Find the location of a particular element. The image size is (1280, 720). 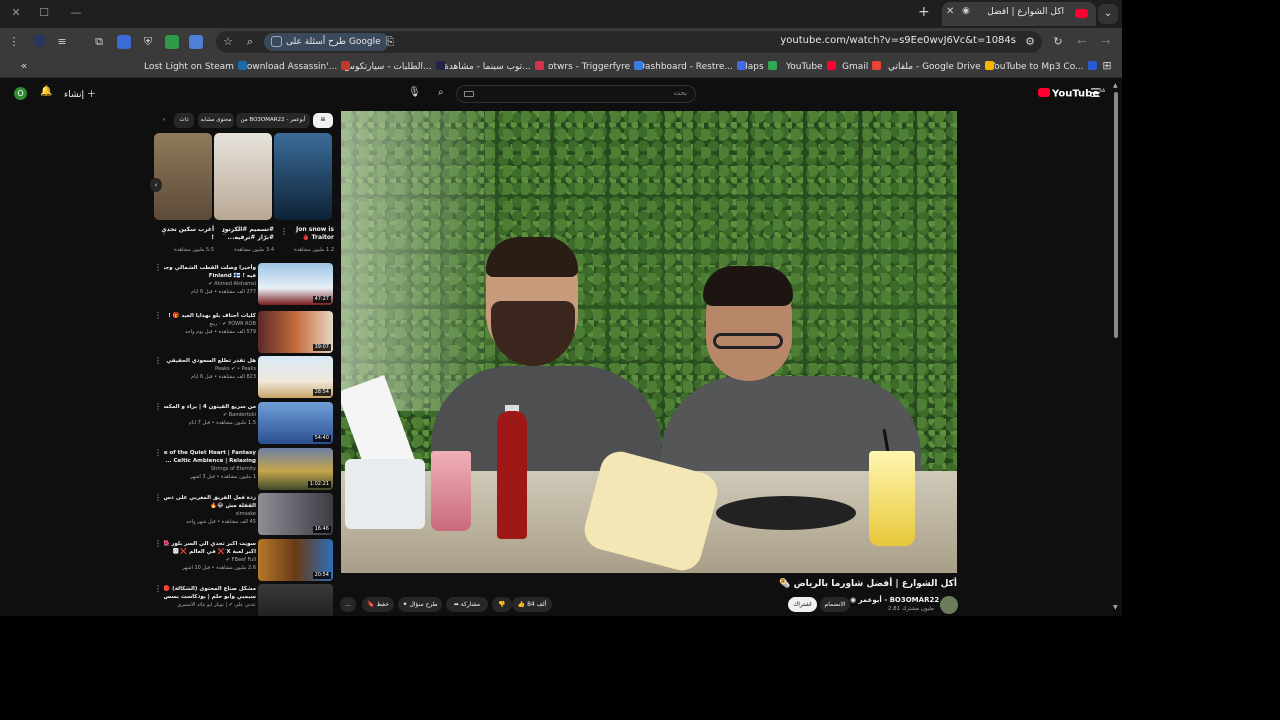

profile-icon is located at coordinates (39, 42).